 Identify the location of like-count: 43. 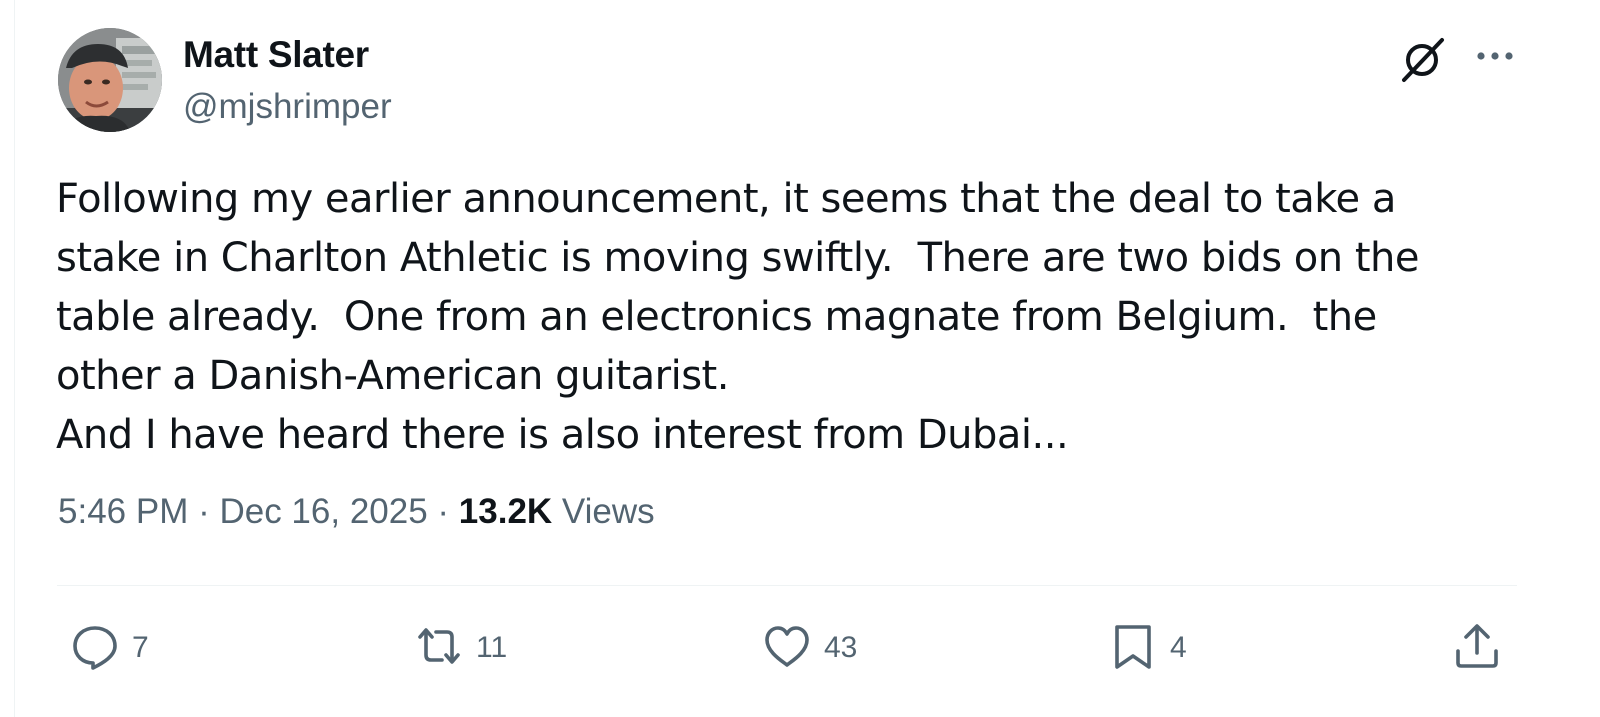
(841, 647).